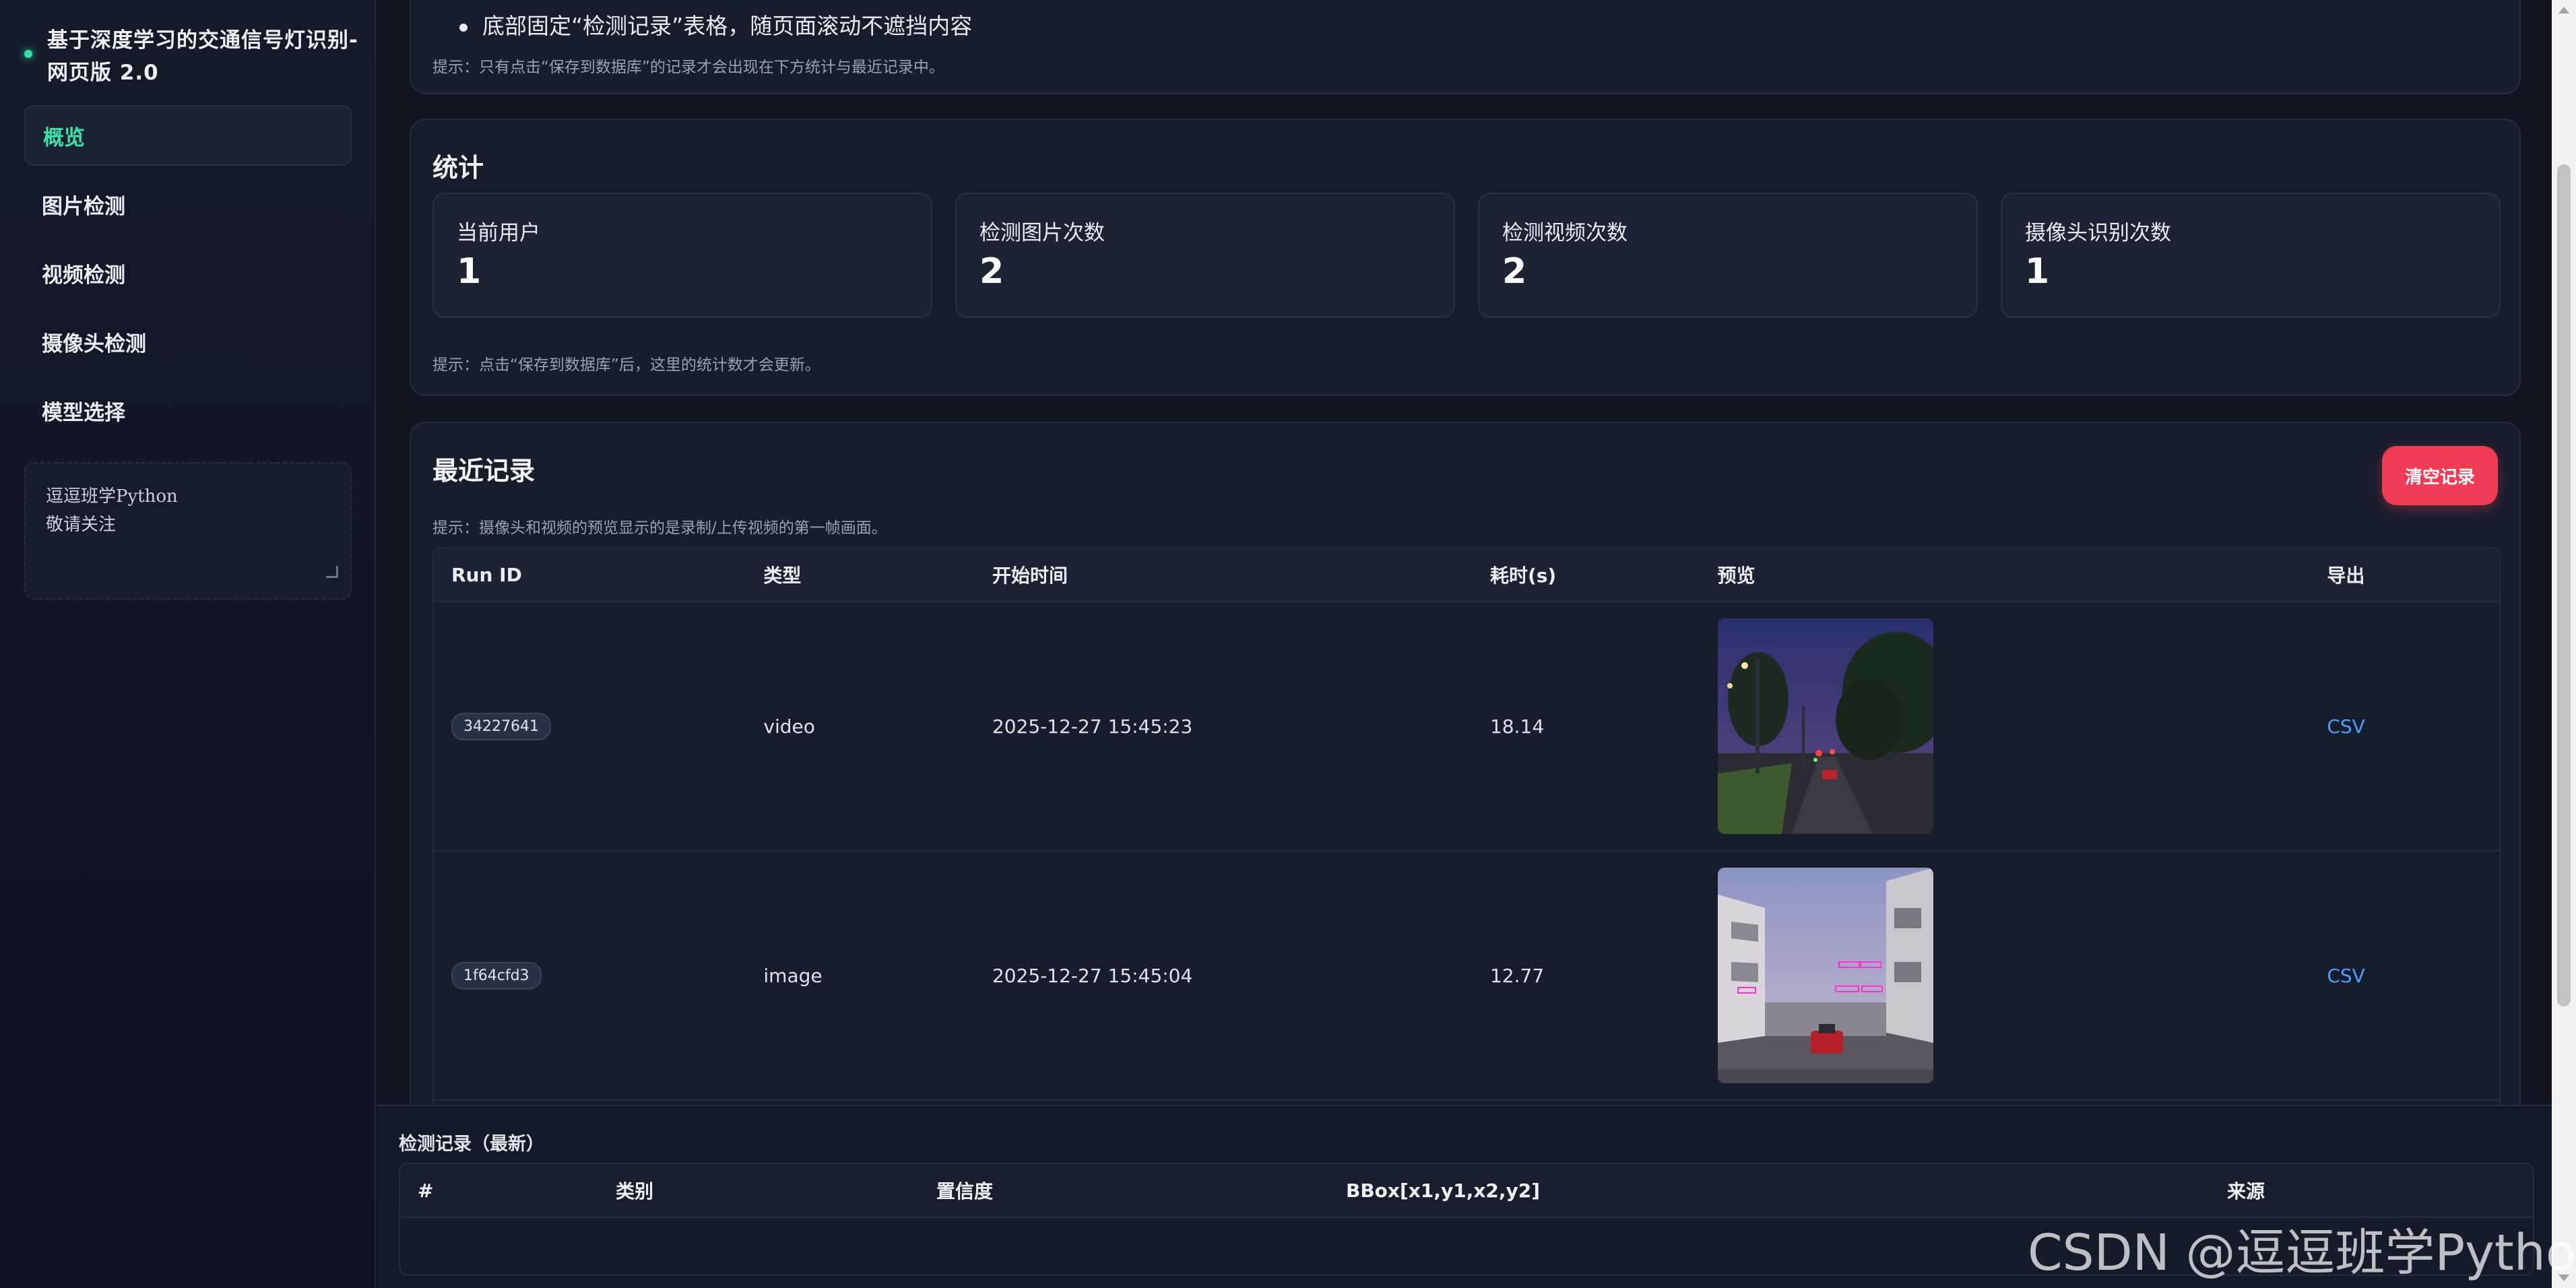 Image resolution: width=2576 pixels, height=1288 pixels. I want to click on nav-item-camera-detect: 摄像头检测, so click(188, 341).